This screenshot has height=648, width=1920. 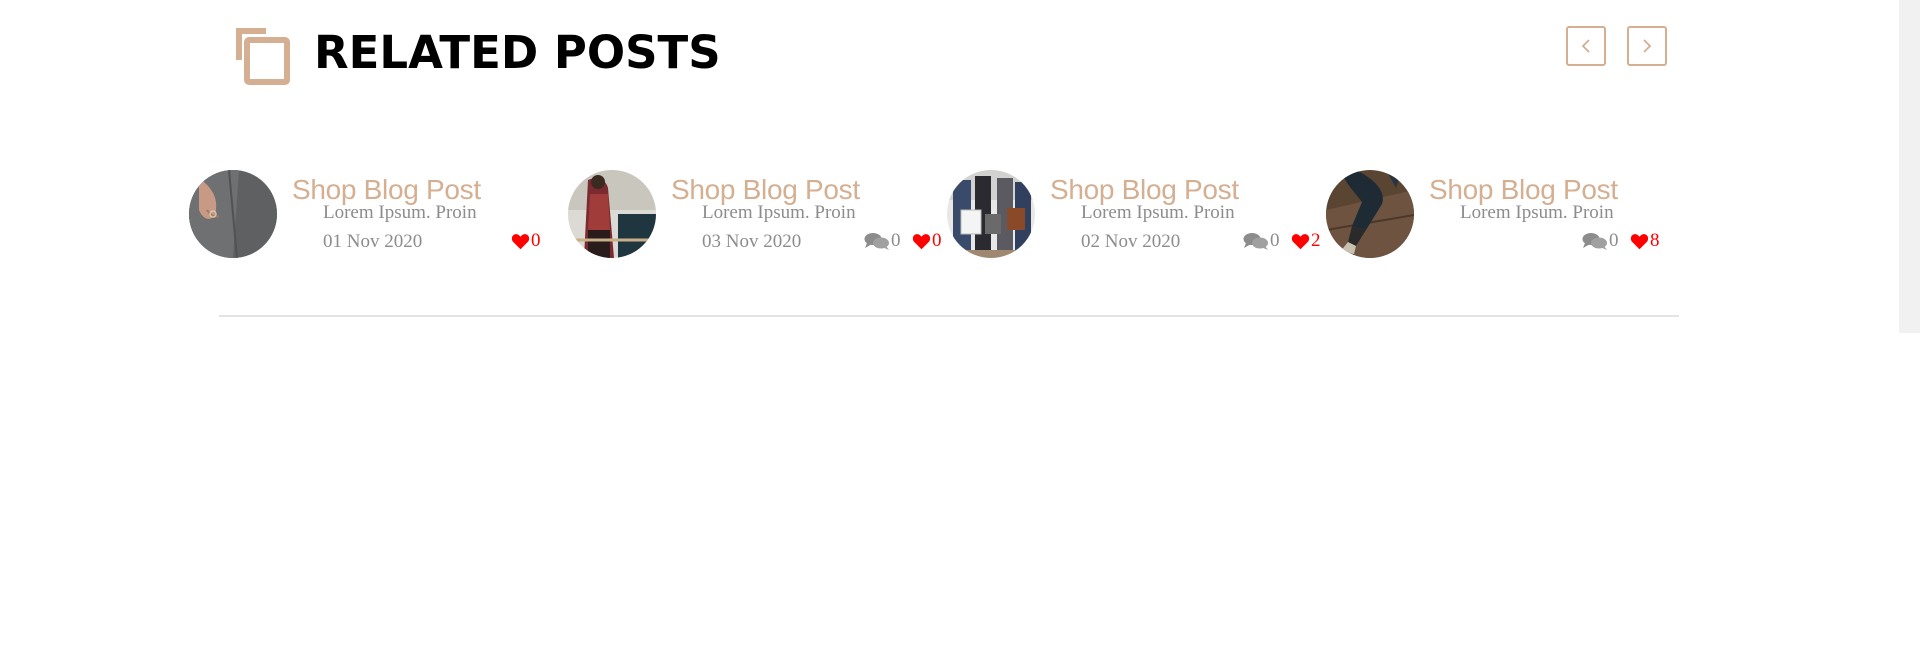 I want to click on like-count: 2, so click(x=1306, y=241).